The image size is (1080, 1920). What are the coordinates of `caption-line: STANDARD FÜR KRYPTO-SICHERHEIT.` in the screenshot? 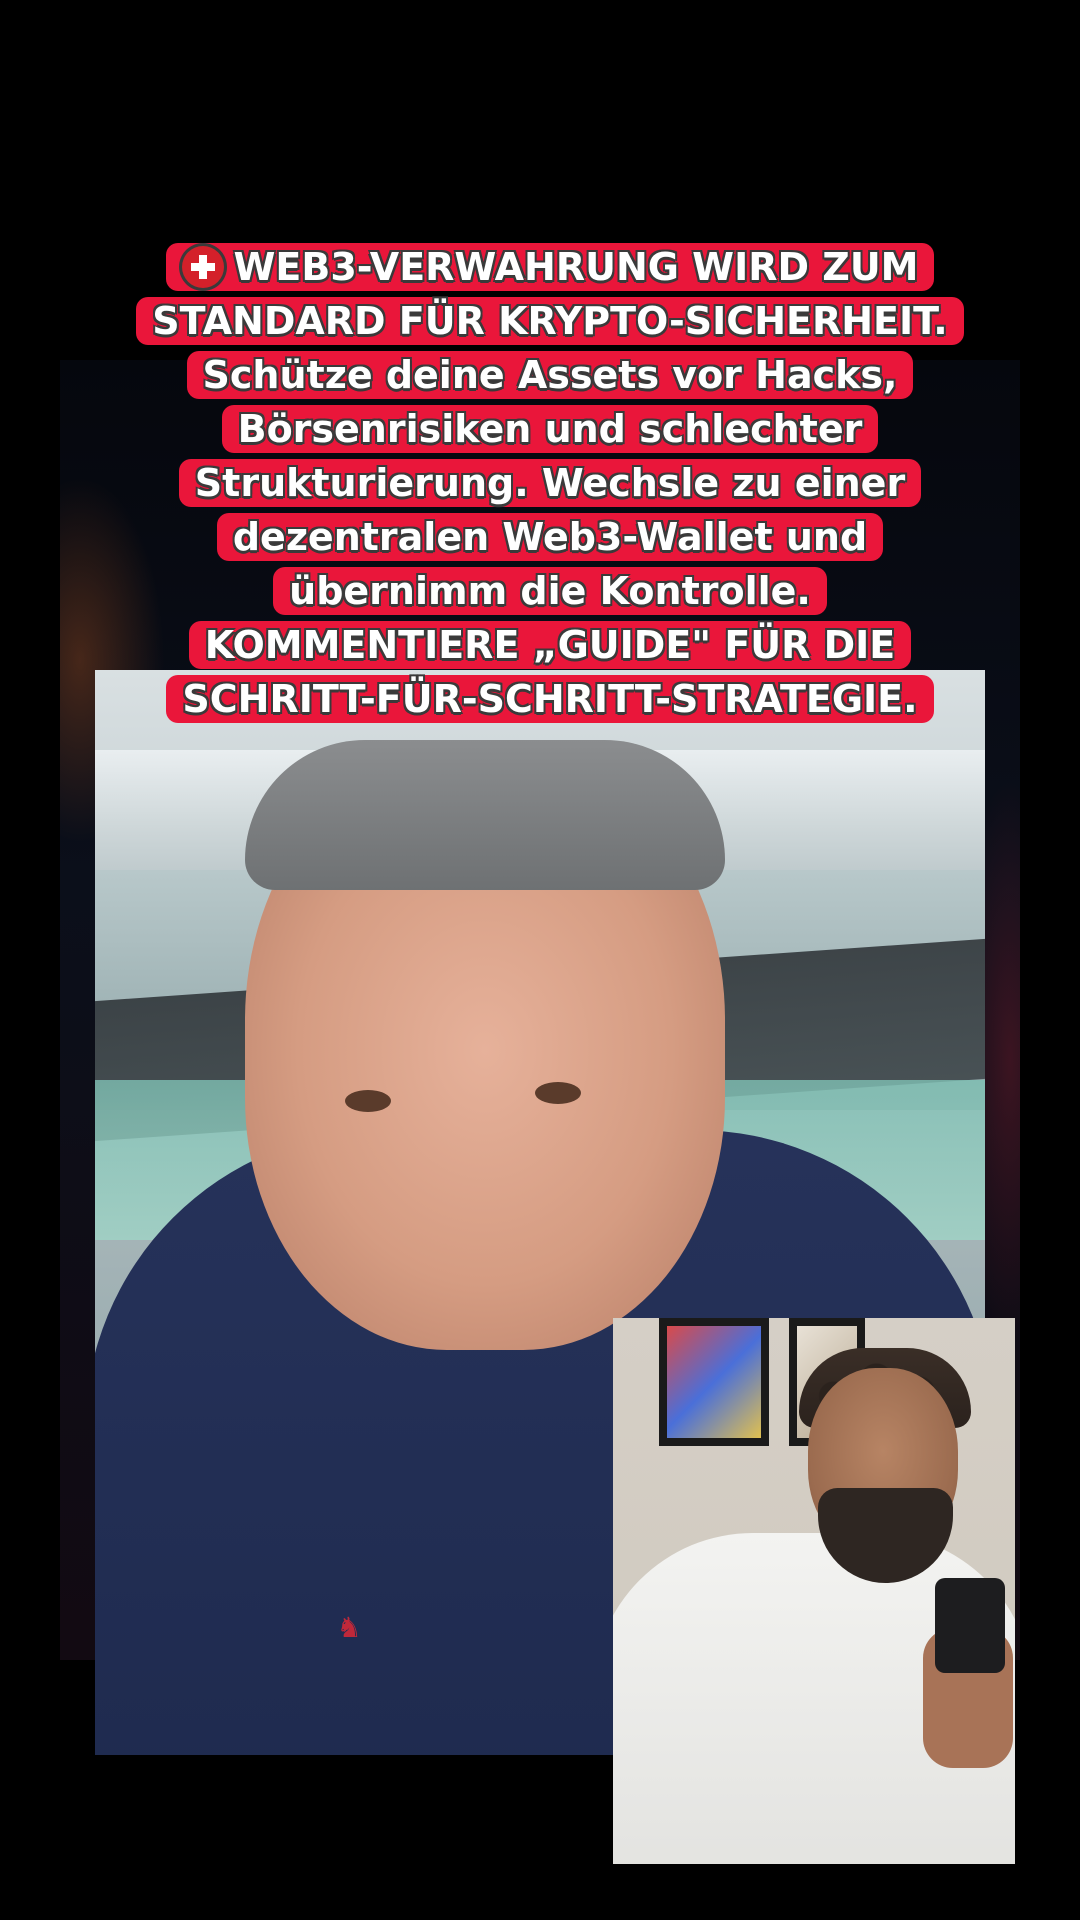 It's located at (550, 321).